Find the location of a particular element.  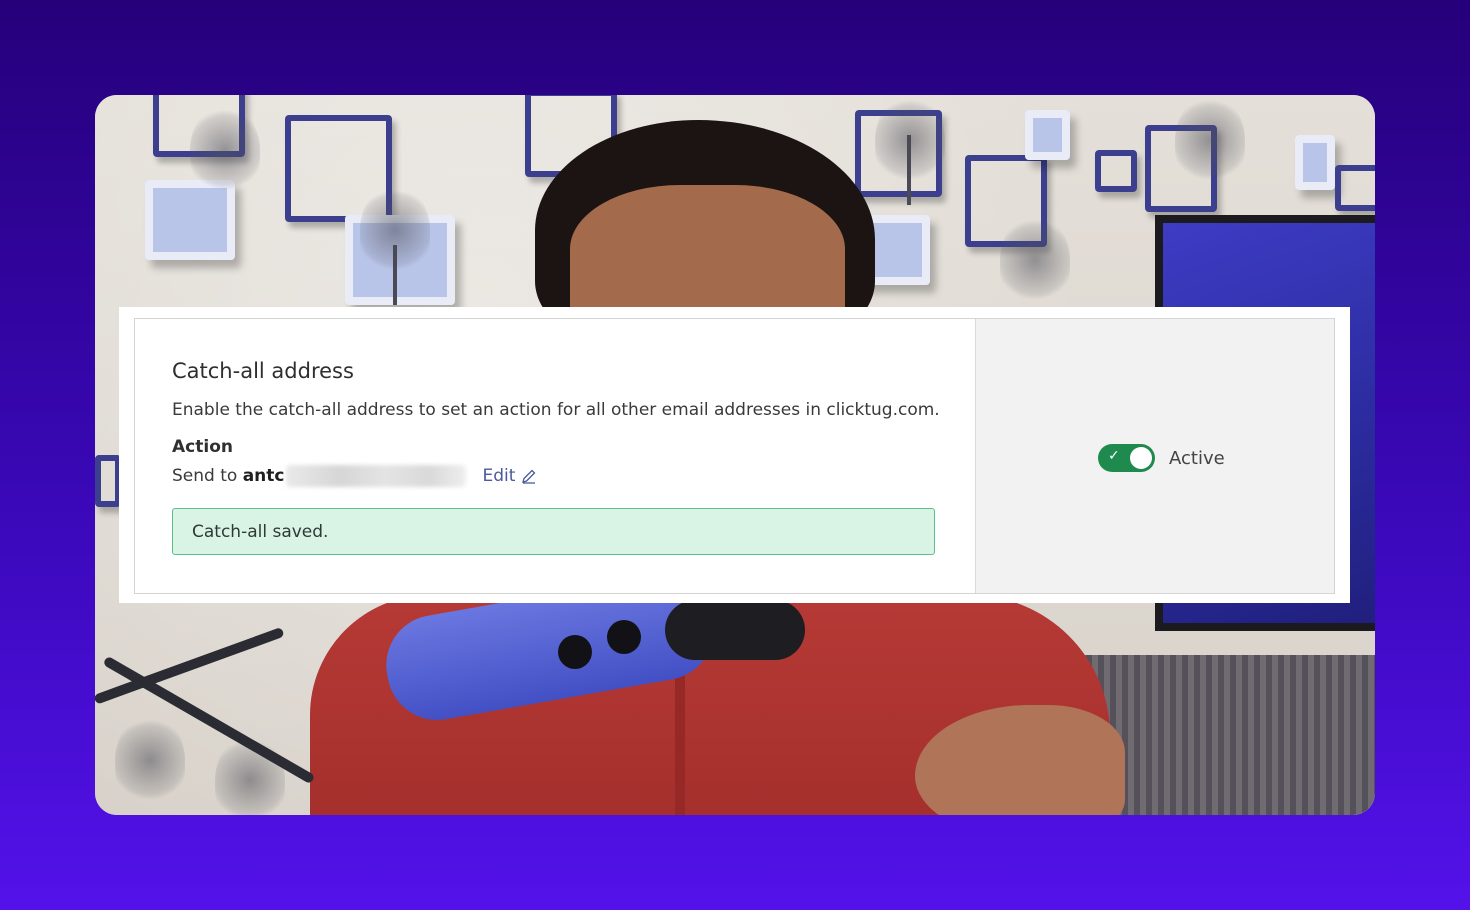

toggle-knob is located at coordinates (1141, 458).